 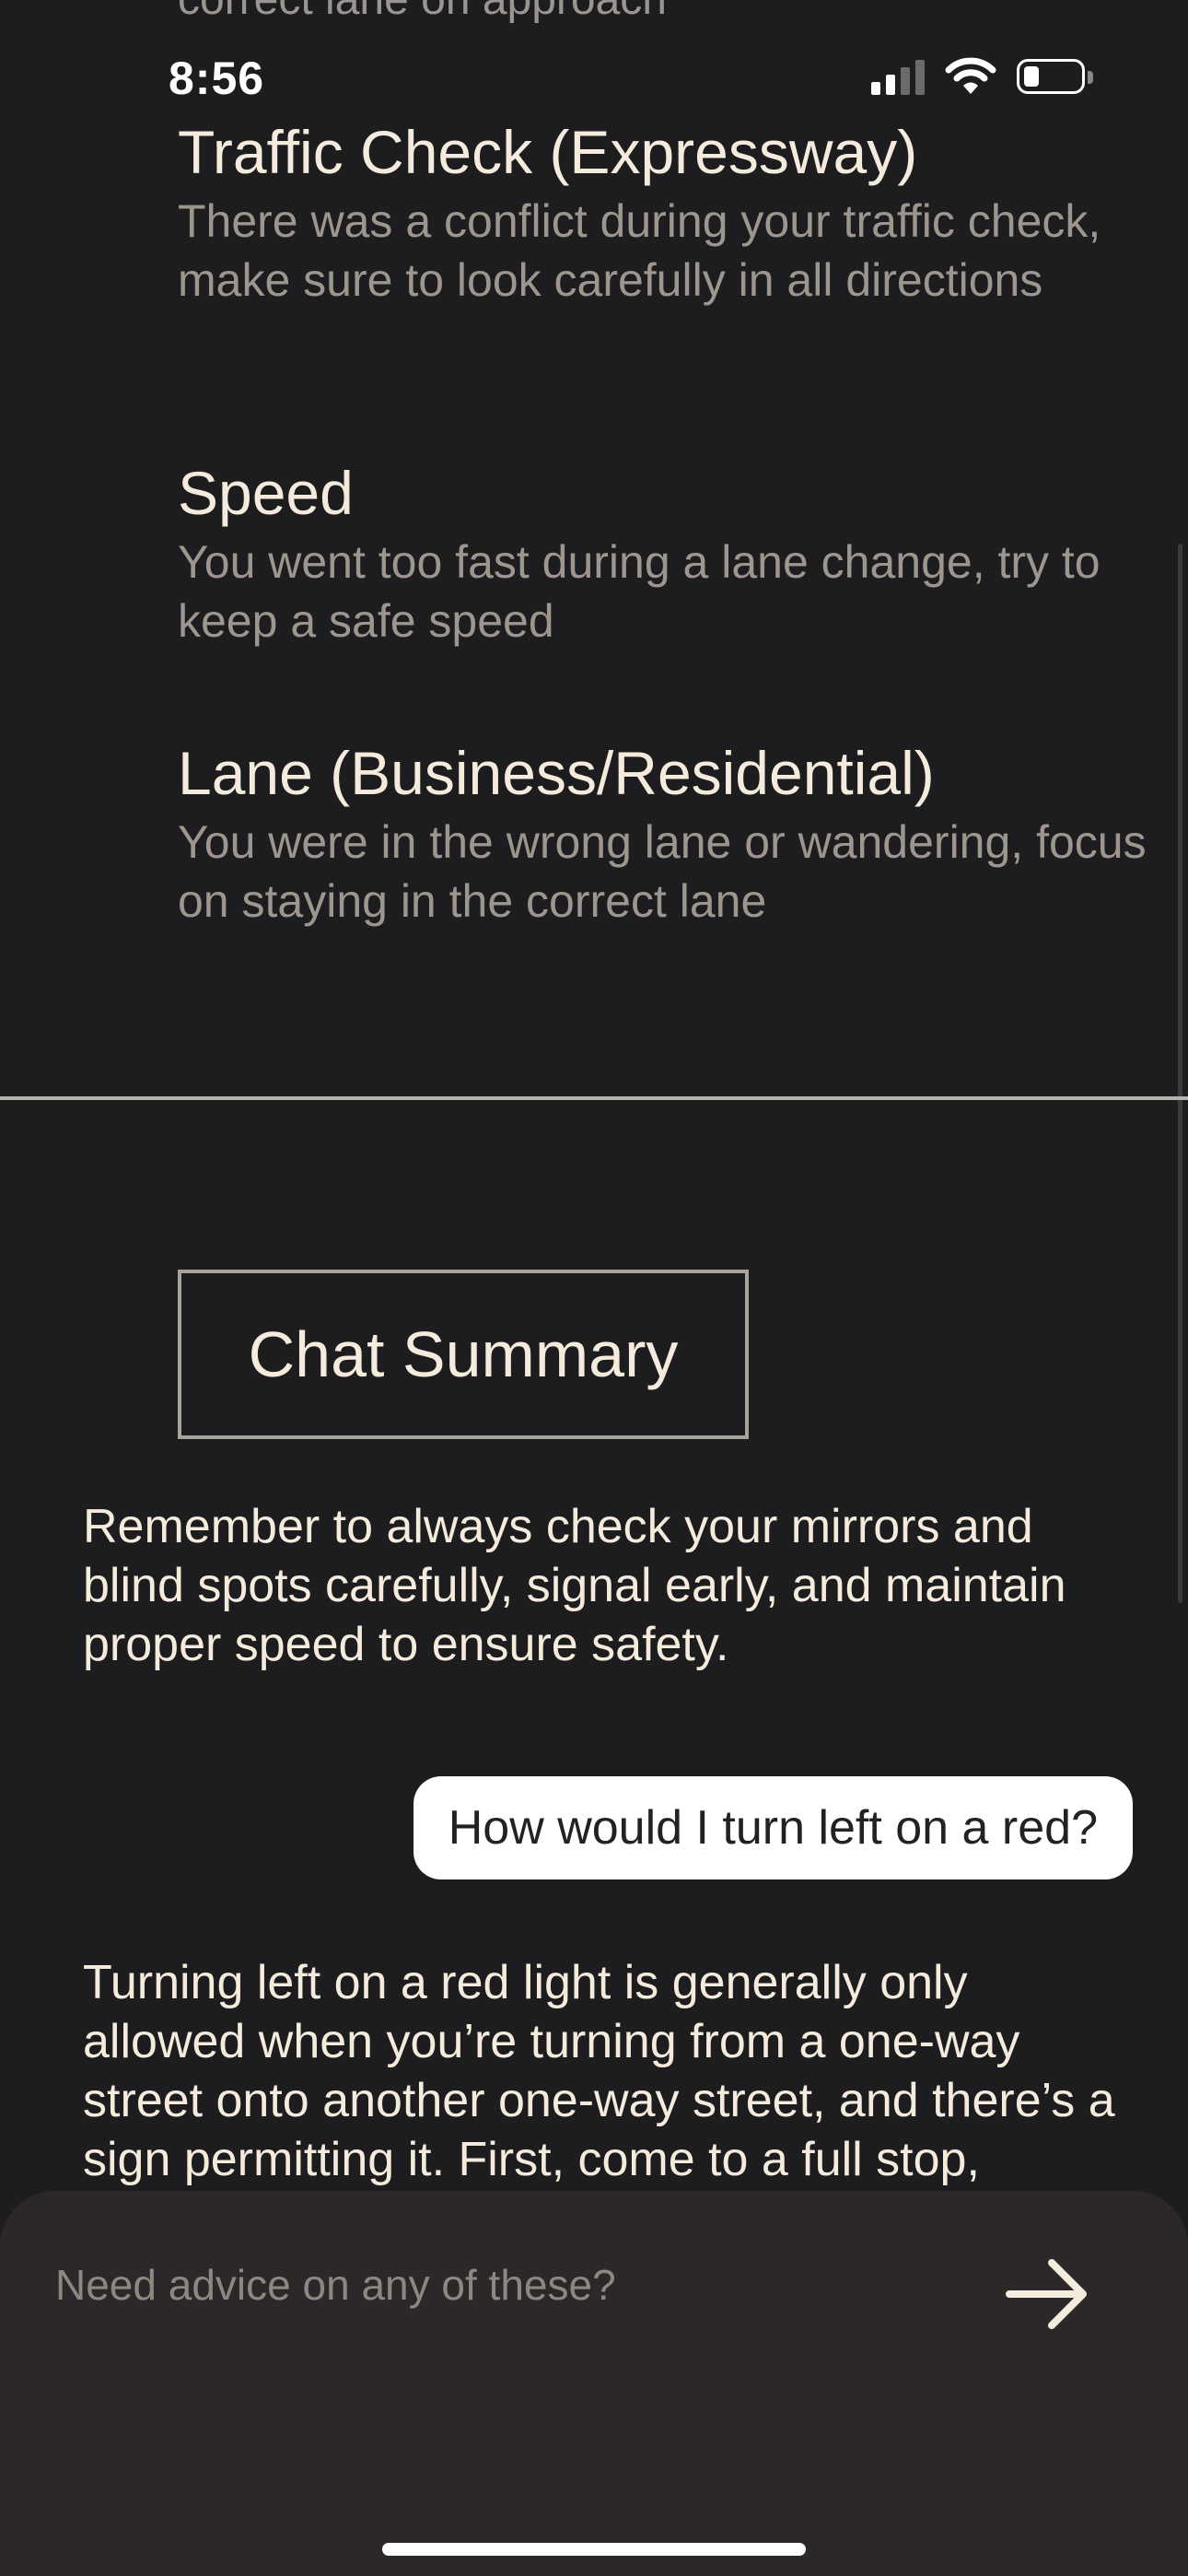 I want to click on status-icons, so click(x=982, y=76).